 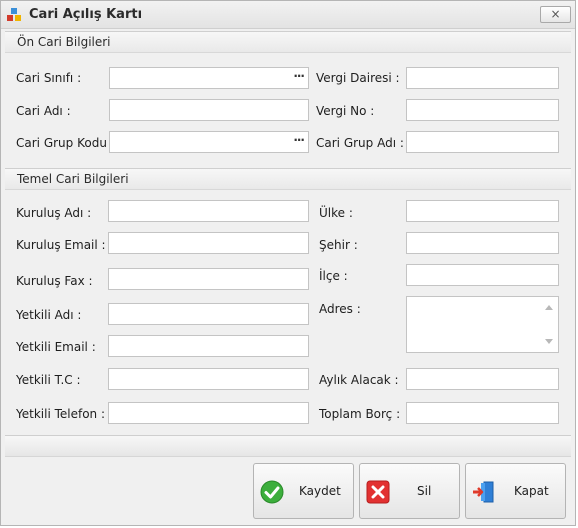 I want to click on yetkili-adi-label: Yetkili Adı :, so click(x=49, y=315).